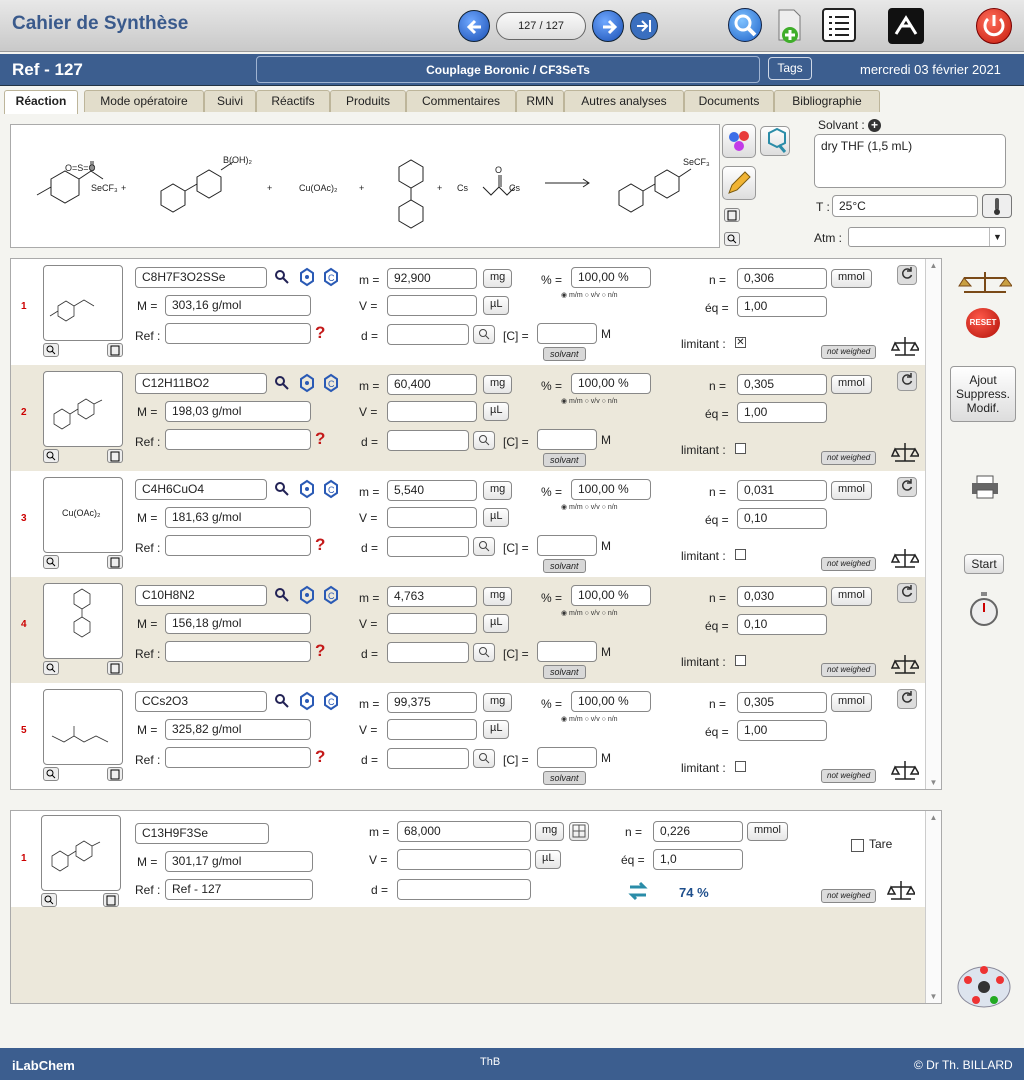 Image resolution: width=1024 pixels, height=1080 pixels. Describe the element at coordinates (933, 524) in the screenshot. I see `reagent-scrollbar: ▲ ▼` at that location.